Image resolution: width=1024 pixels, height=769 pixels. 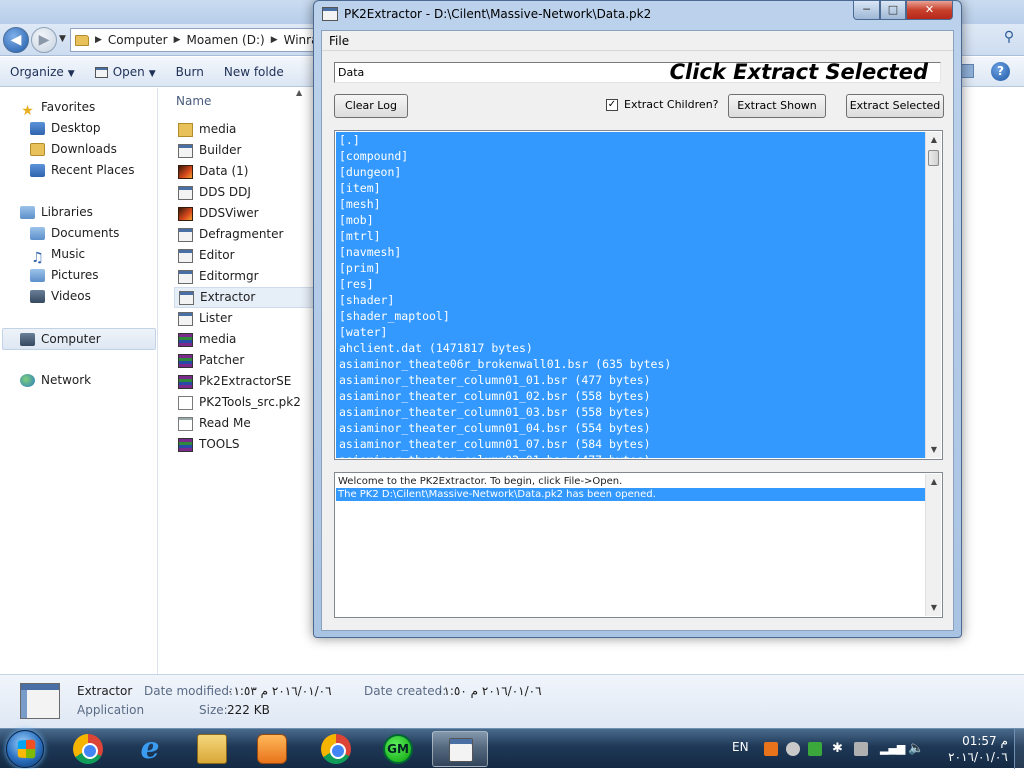 What do you see at coordinates (893, 10) in the screenshot?
I see `maximize-button: □` at bounding box center [893, 10].